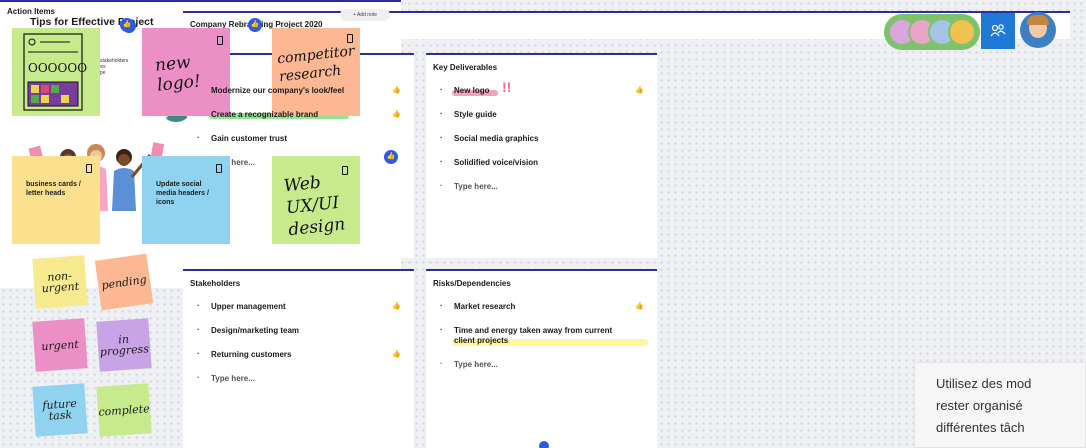  I want to click on exclamation-doodle: !!, so click(507, 87).